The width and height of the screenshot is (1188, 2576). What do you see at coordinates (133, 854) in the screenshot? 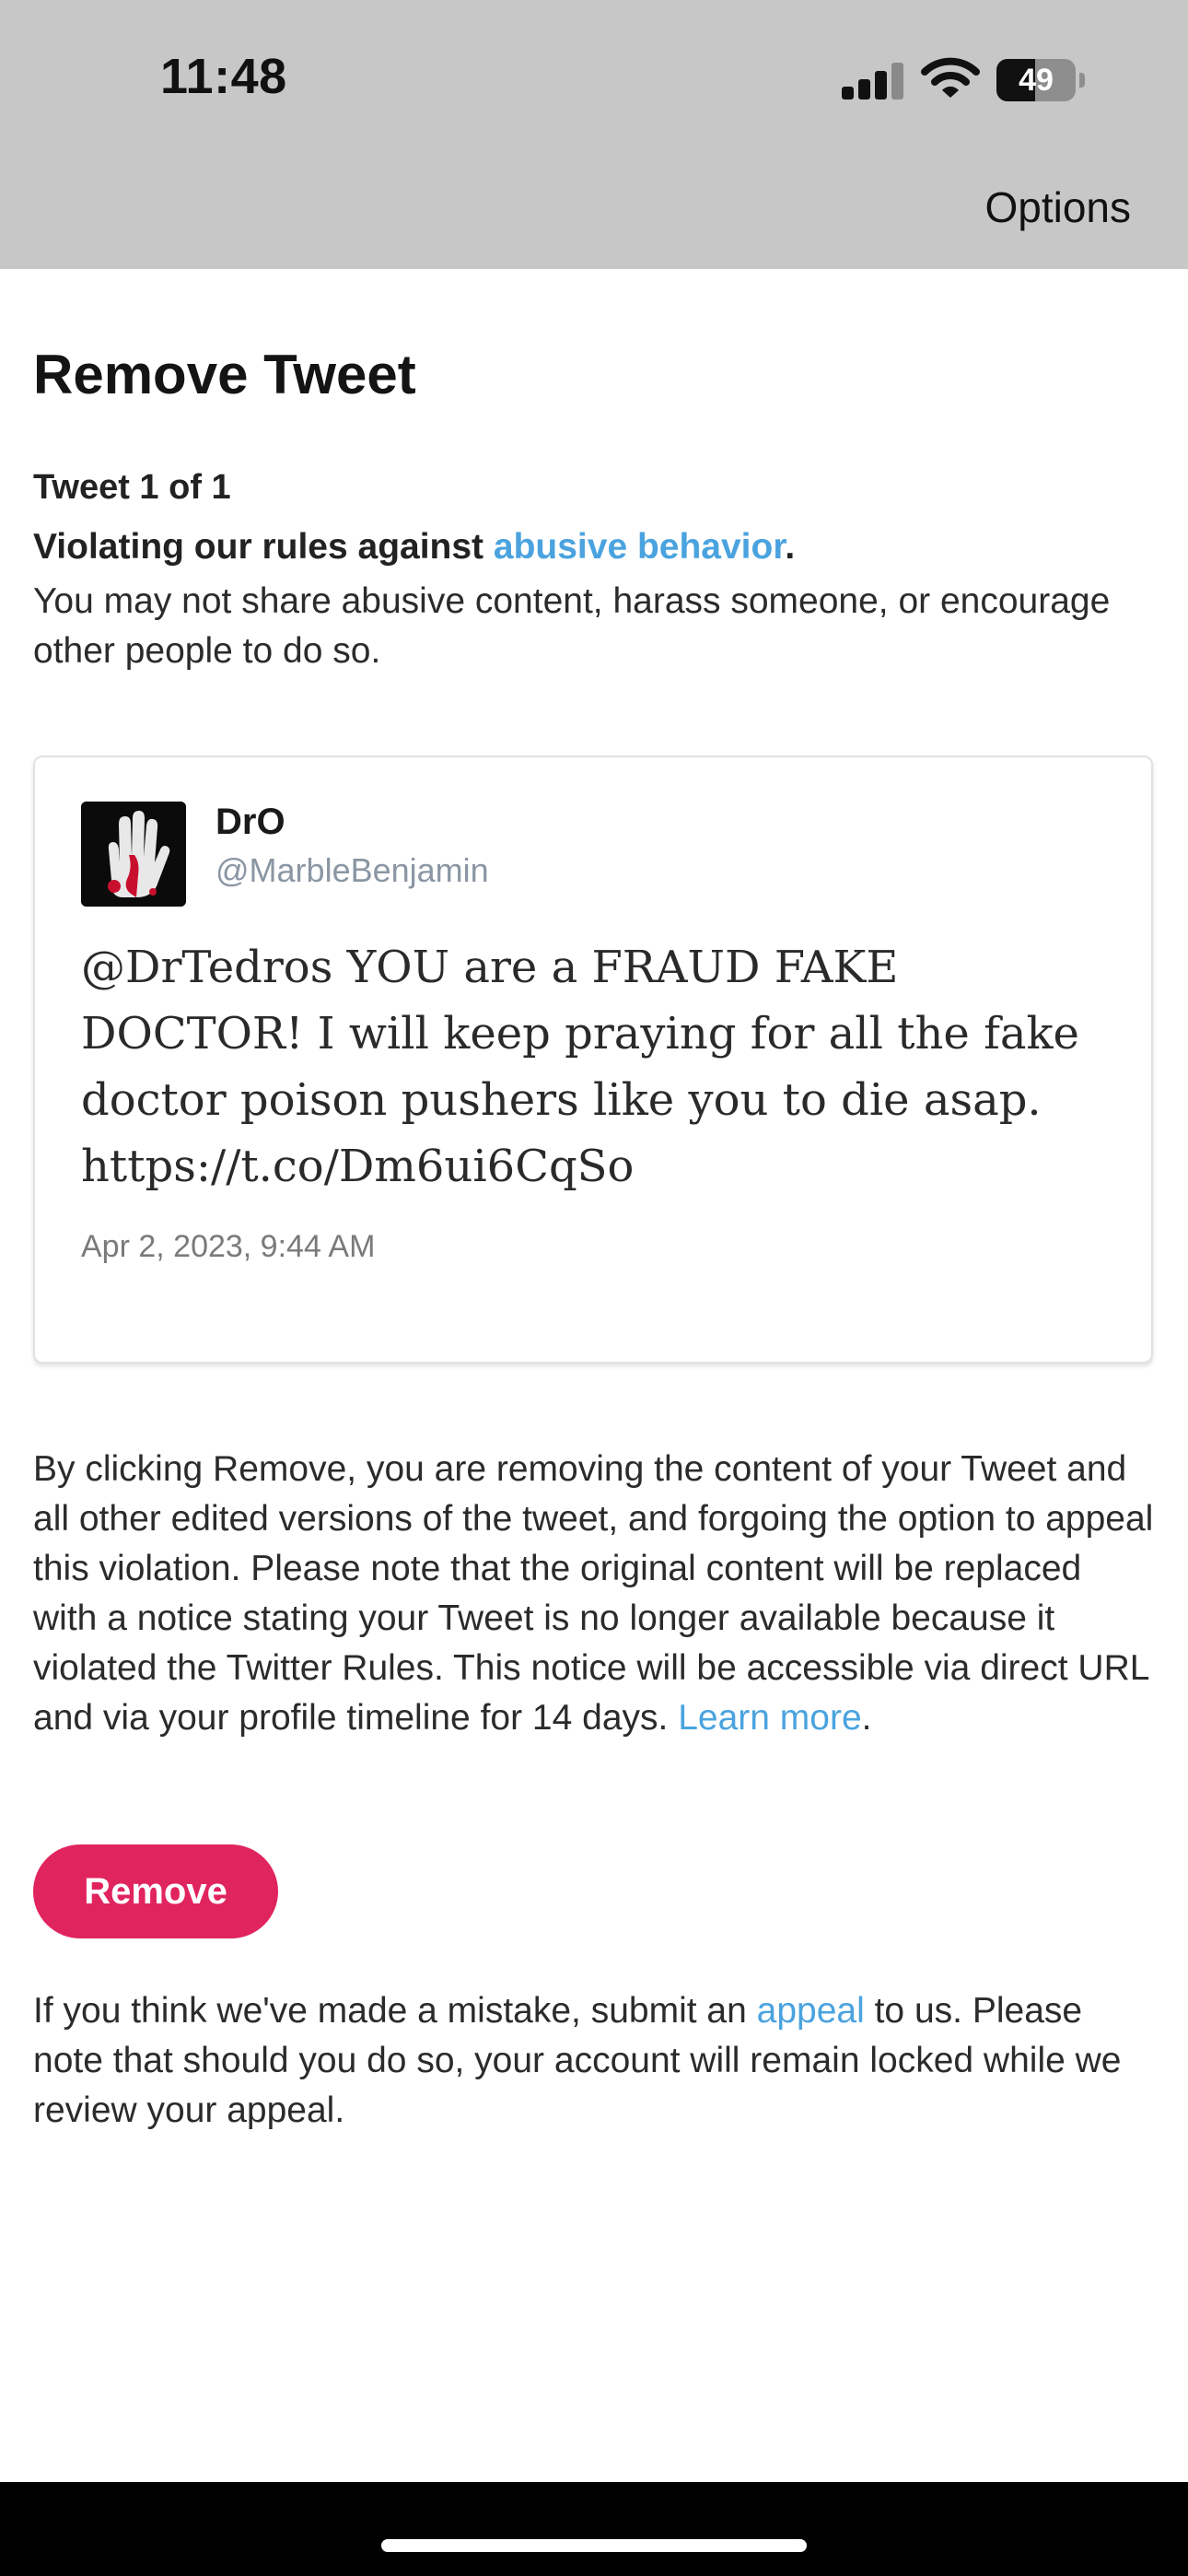
I see `avatar` at bounding box center [133, 854].